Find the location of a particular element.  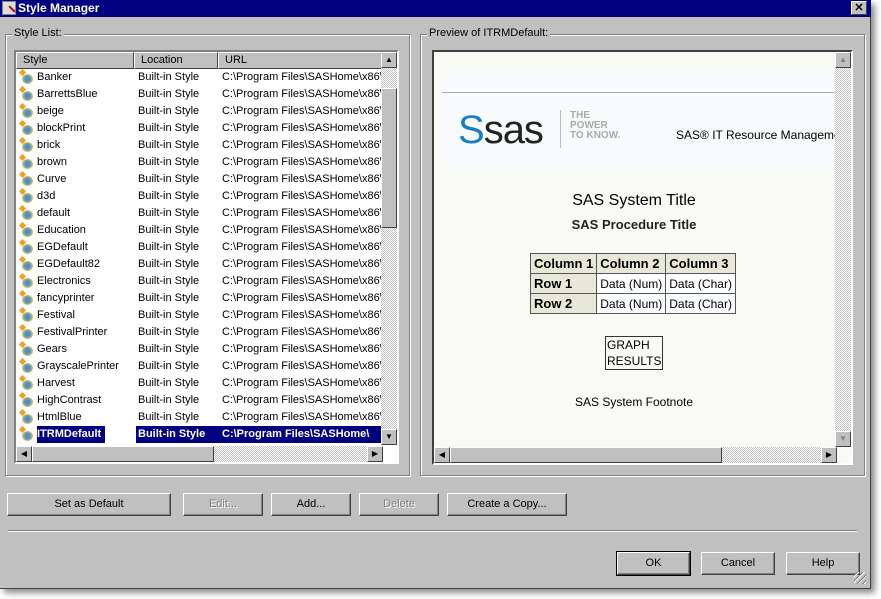

style-cell: HighContrast is located at coordinates (76, 400).